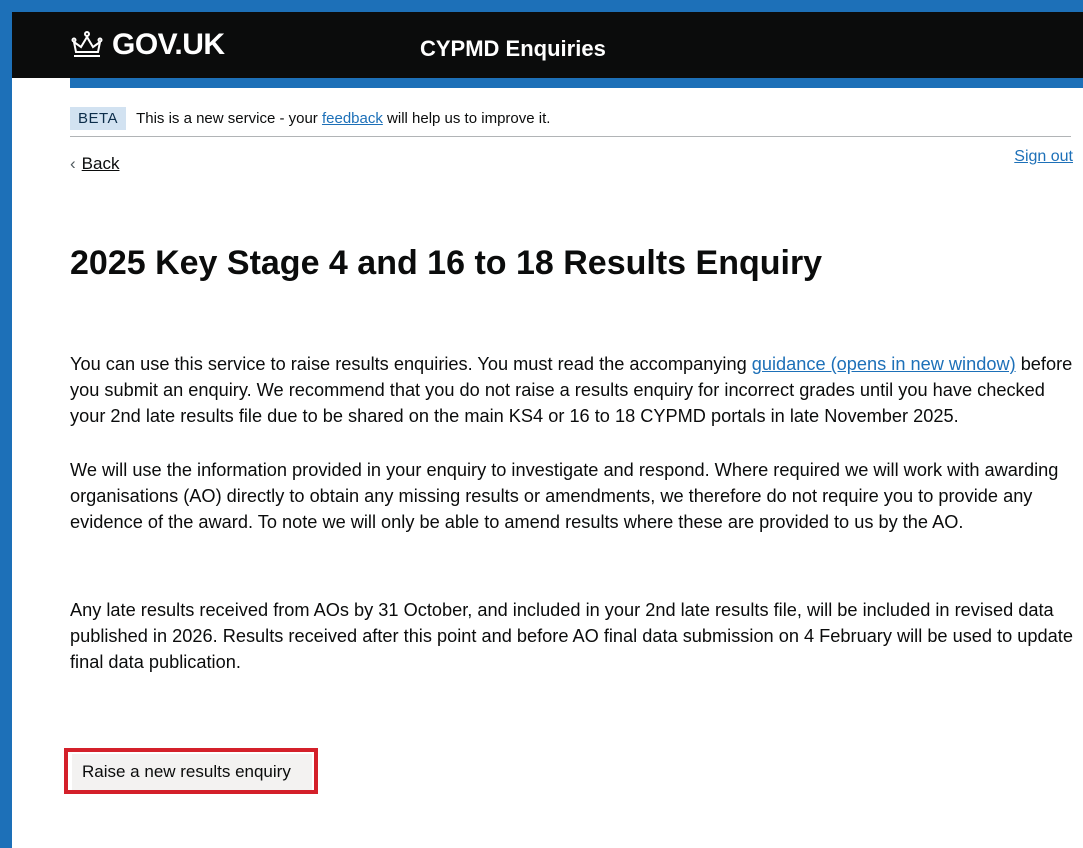  I want to click on chevron-left-icon: ‹, so click(73, 163).